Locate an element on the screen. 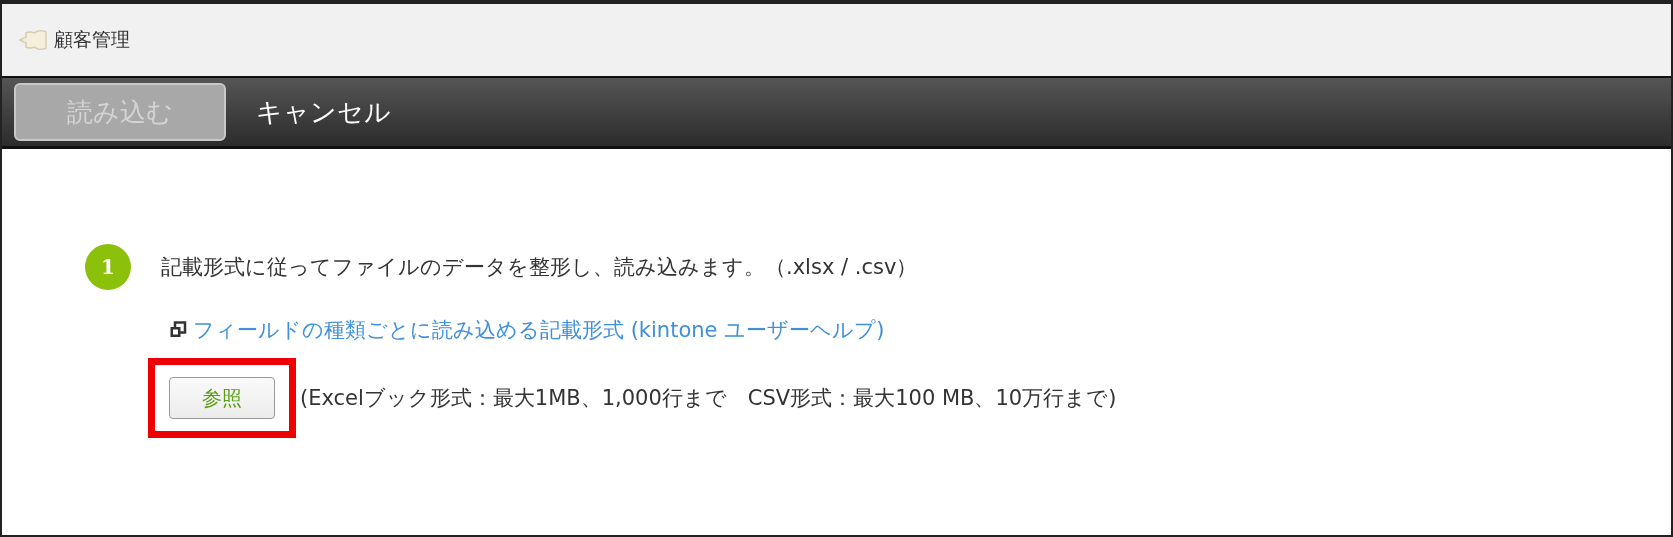  app-title: 顧客管理 is located at coordinates (92, 39).